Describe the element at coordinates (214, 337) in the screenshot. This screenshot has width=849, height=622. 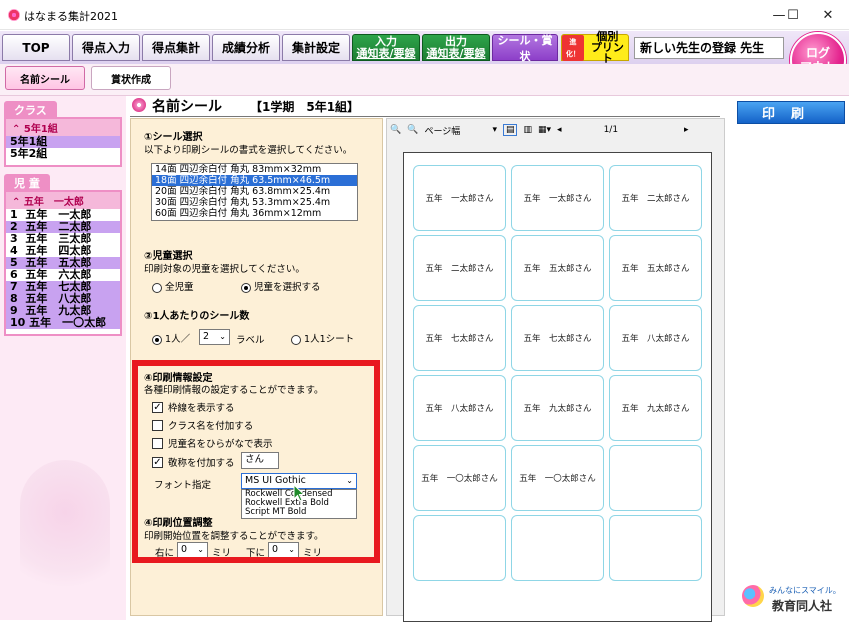
I see `per-person-select: 2 ⌄` at that location.